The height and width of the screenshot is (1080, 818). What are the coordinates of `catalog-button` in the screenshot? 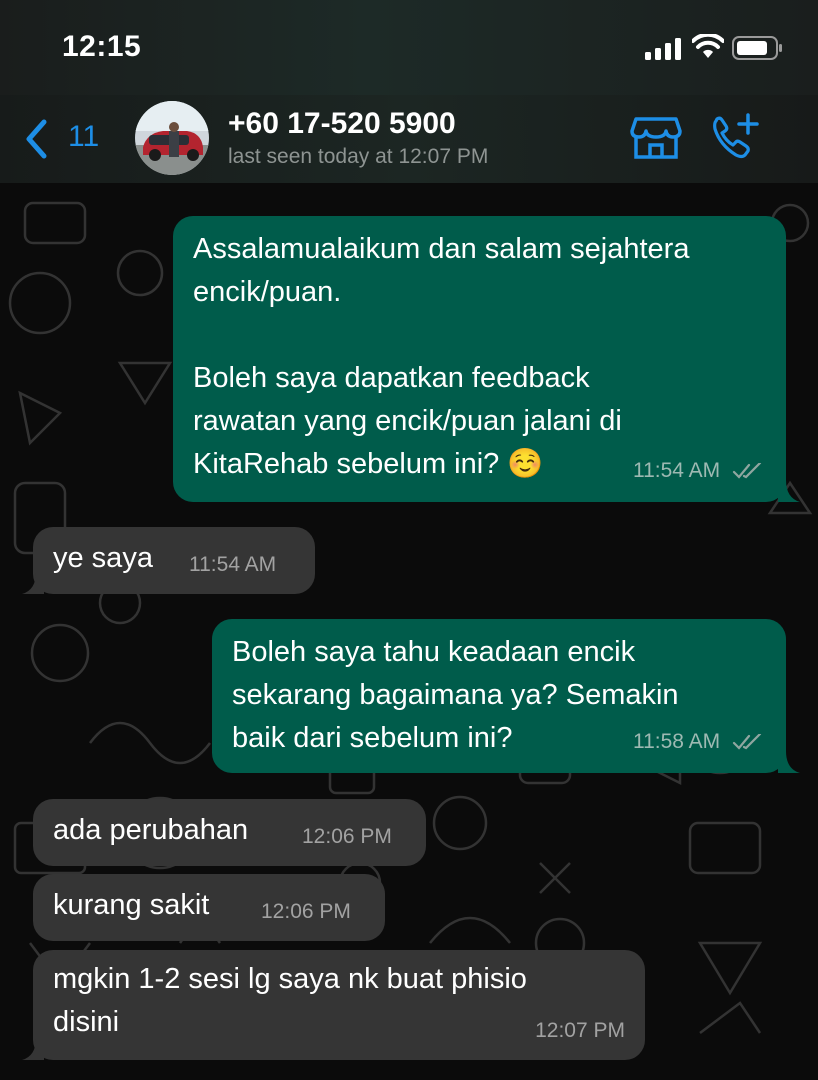 It's located at (656, 138).